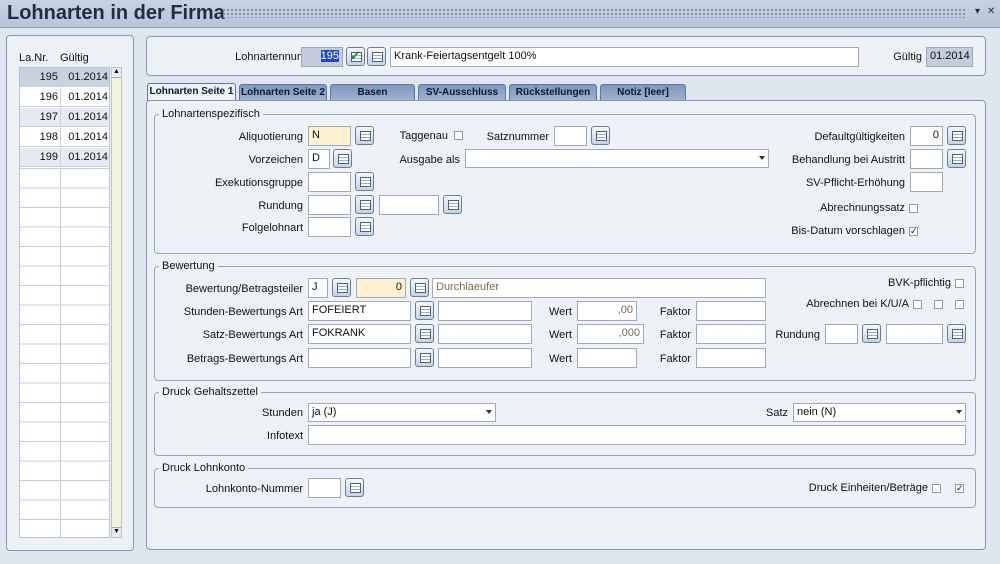 The height and width of the screenshot is (564, 1000). Describe the element at coordinates (926, 159) in the screenshot. I see `austritt-input` at that location.